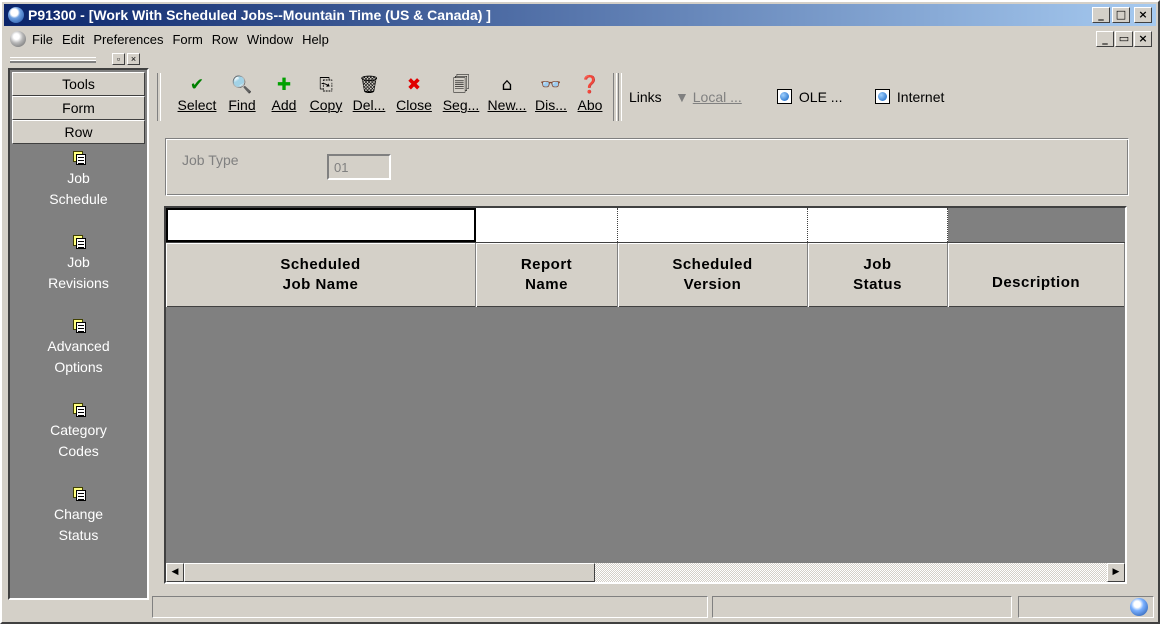 The image size is (1160, 624). Describe the element at coordinates (187, 39) in the screenshot. I see `menu-form: Form` at that location.